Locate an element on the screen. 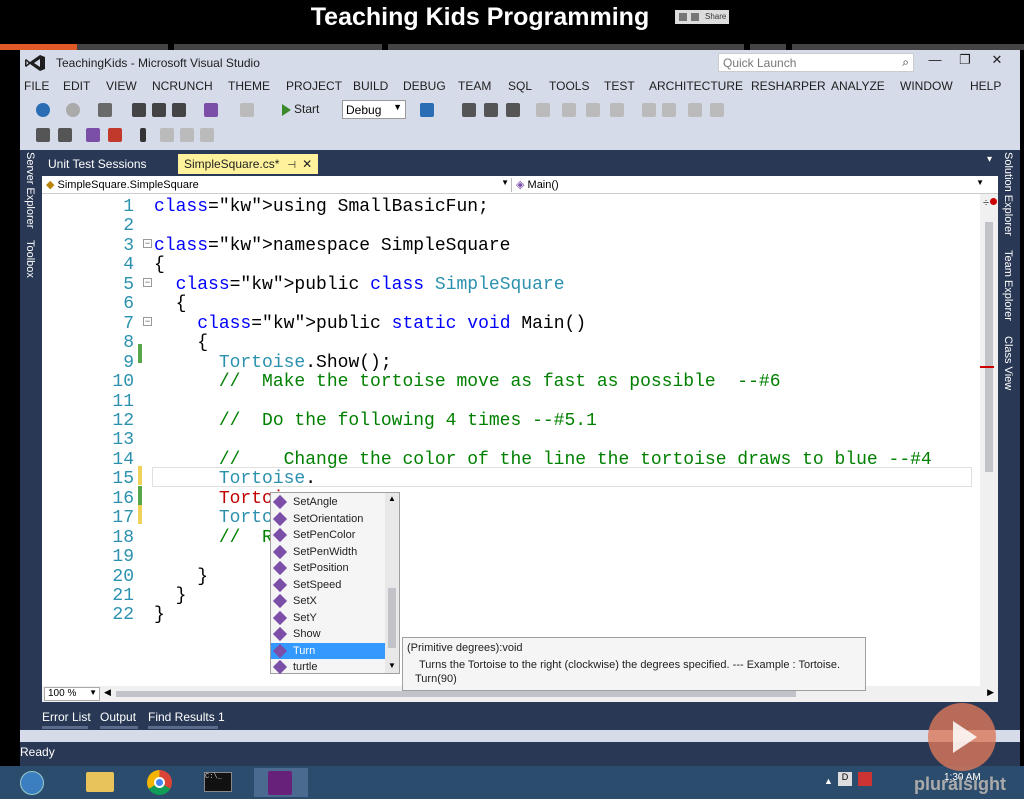  menu-edit: EDIT is located at coordinates (76, 86).